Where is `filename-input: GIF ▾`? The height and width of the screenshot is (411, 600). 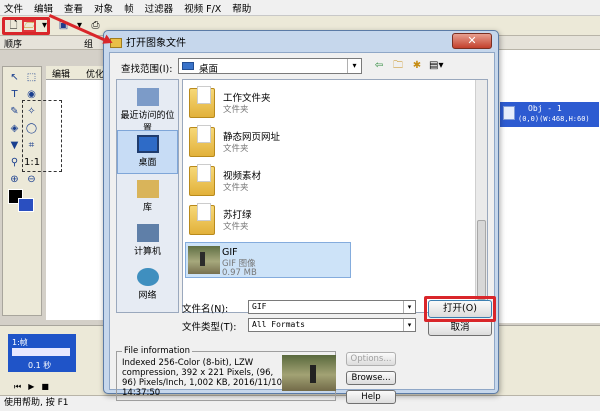
filename-input: GIF ▾ is located at coordinates (332, 307).